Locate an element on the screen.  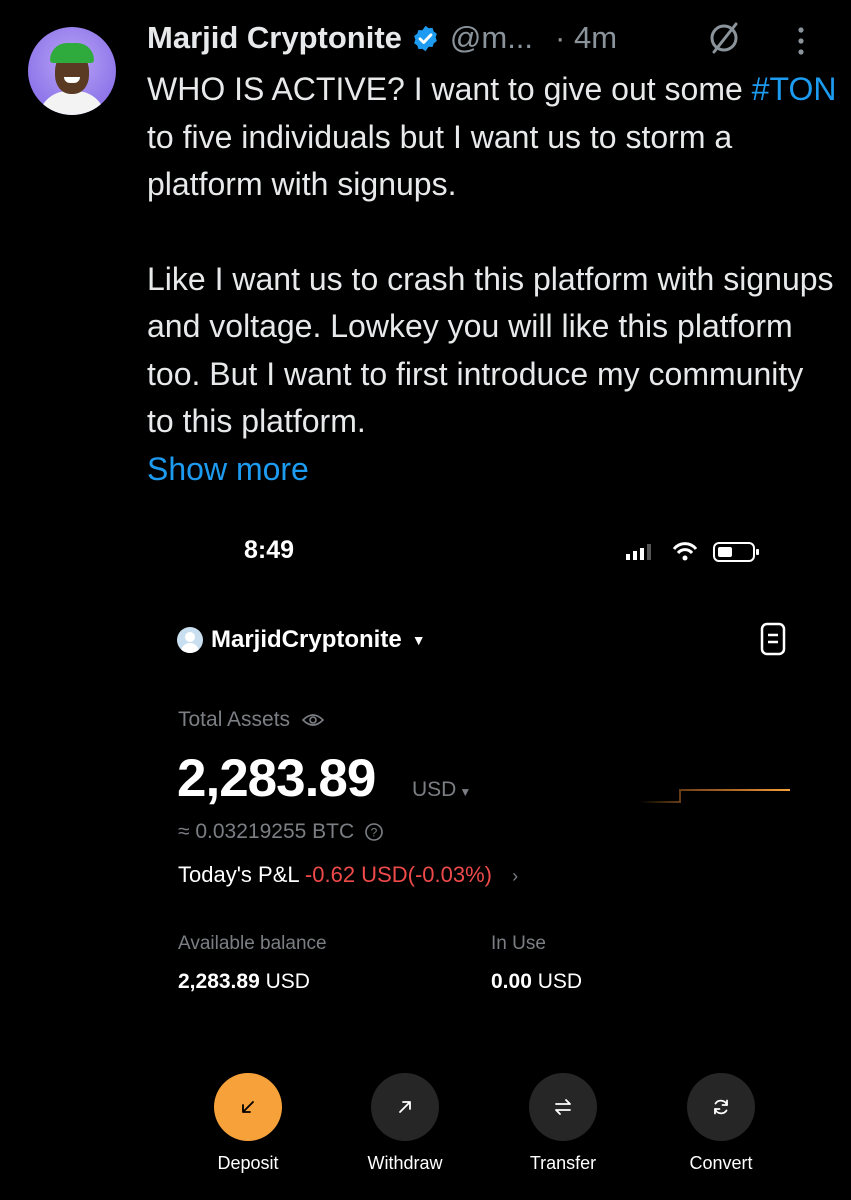
arrow-down-left-icon is located at coordinates (248, 1107).